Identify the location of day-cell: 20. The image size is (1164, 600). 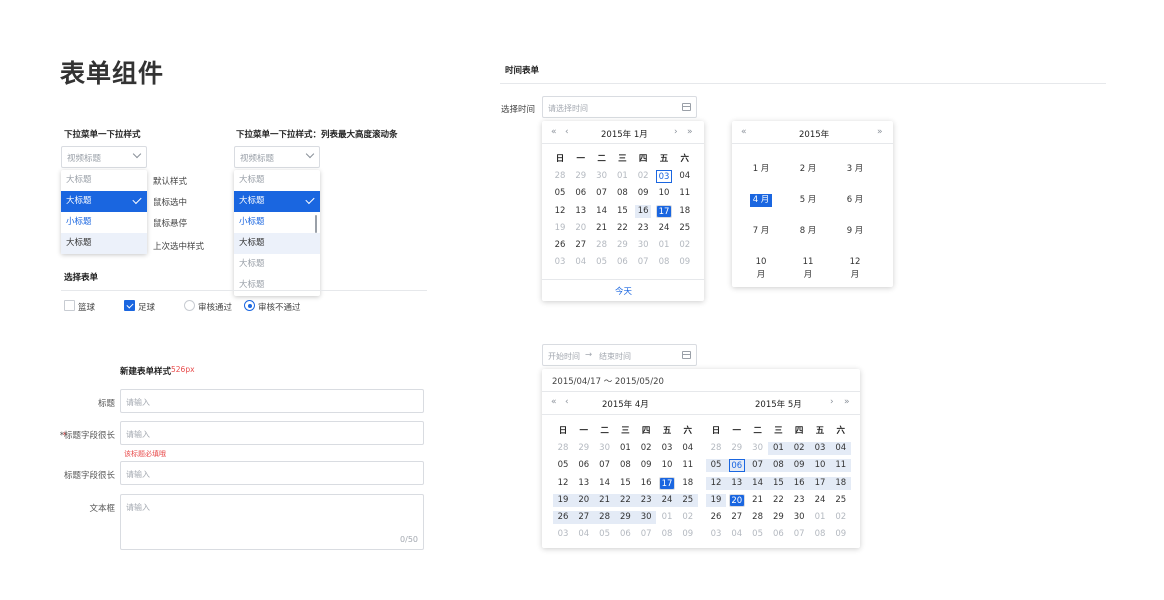
(584, 500).